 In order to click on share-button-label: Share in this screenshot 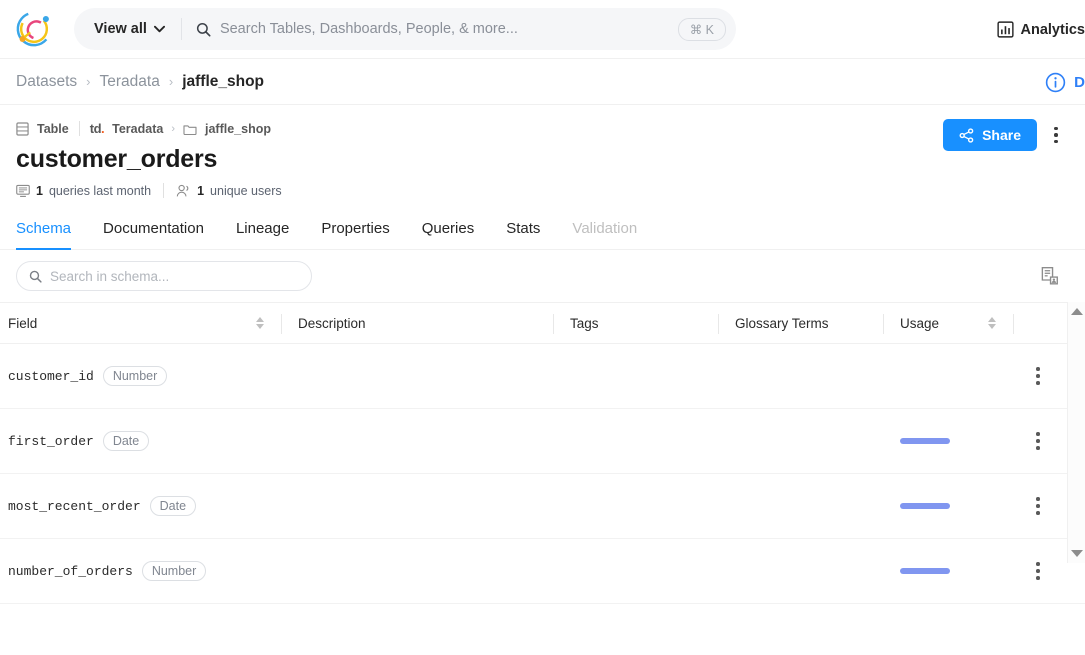, I will do `click(1001, 135)`.